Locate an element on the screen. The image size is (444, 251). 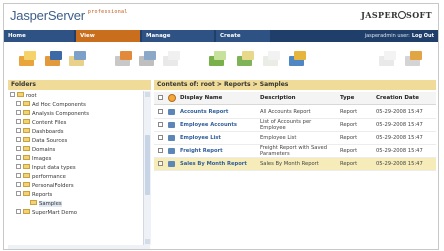
tree-item-content-files: Content Files is located at coordinates (41, 123).